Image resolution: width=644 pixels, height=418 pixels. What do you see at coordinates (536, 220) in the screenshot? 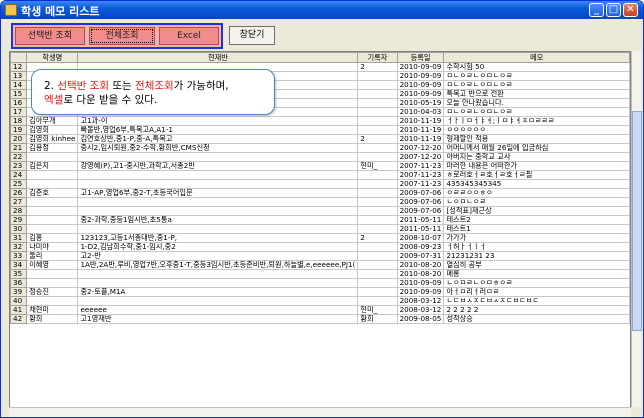
I see `cell-memo: 테스트2` at bounding box center [536, 220].